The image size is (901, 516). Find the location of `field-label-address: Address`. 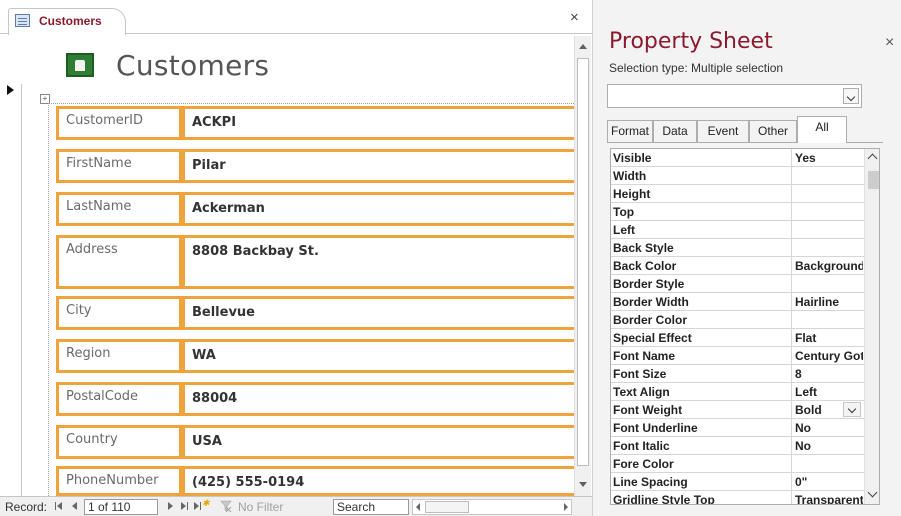

field-label-address: Address is located at coordinates (119, 262).